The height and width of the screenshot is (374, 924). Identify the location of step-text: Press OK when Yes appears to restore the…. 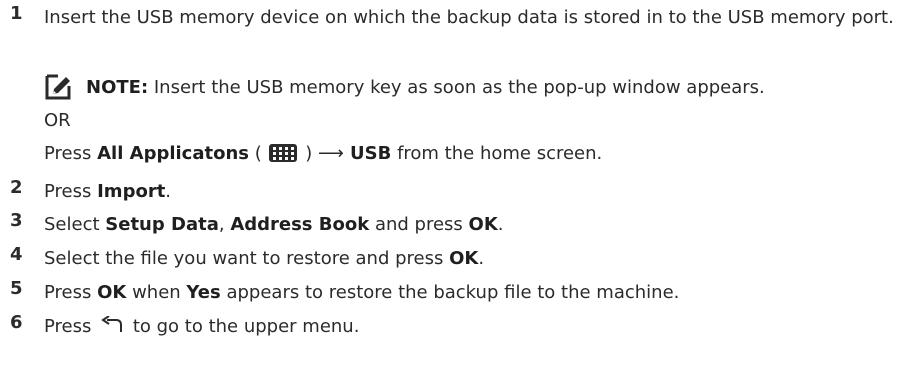
(362, 292).